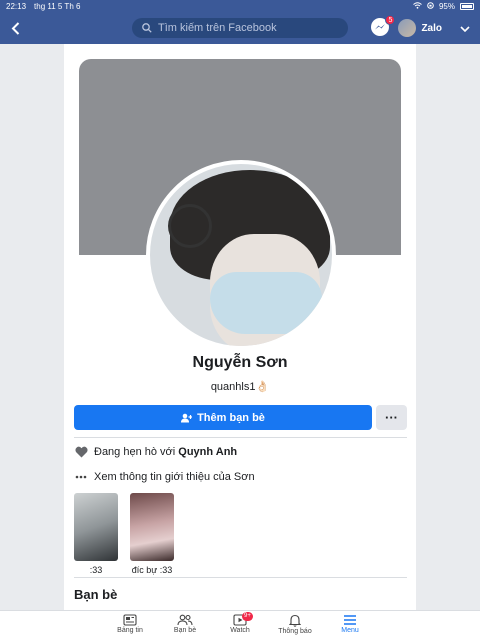 The height and width of the screenshot is (640, 480). What do you see at coordinates (81, 452) in the screenshot?
I see `heart-icon` at bounding box center [81, 452].